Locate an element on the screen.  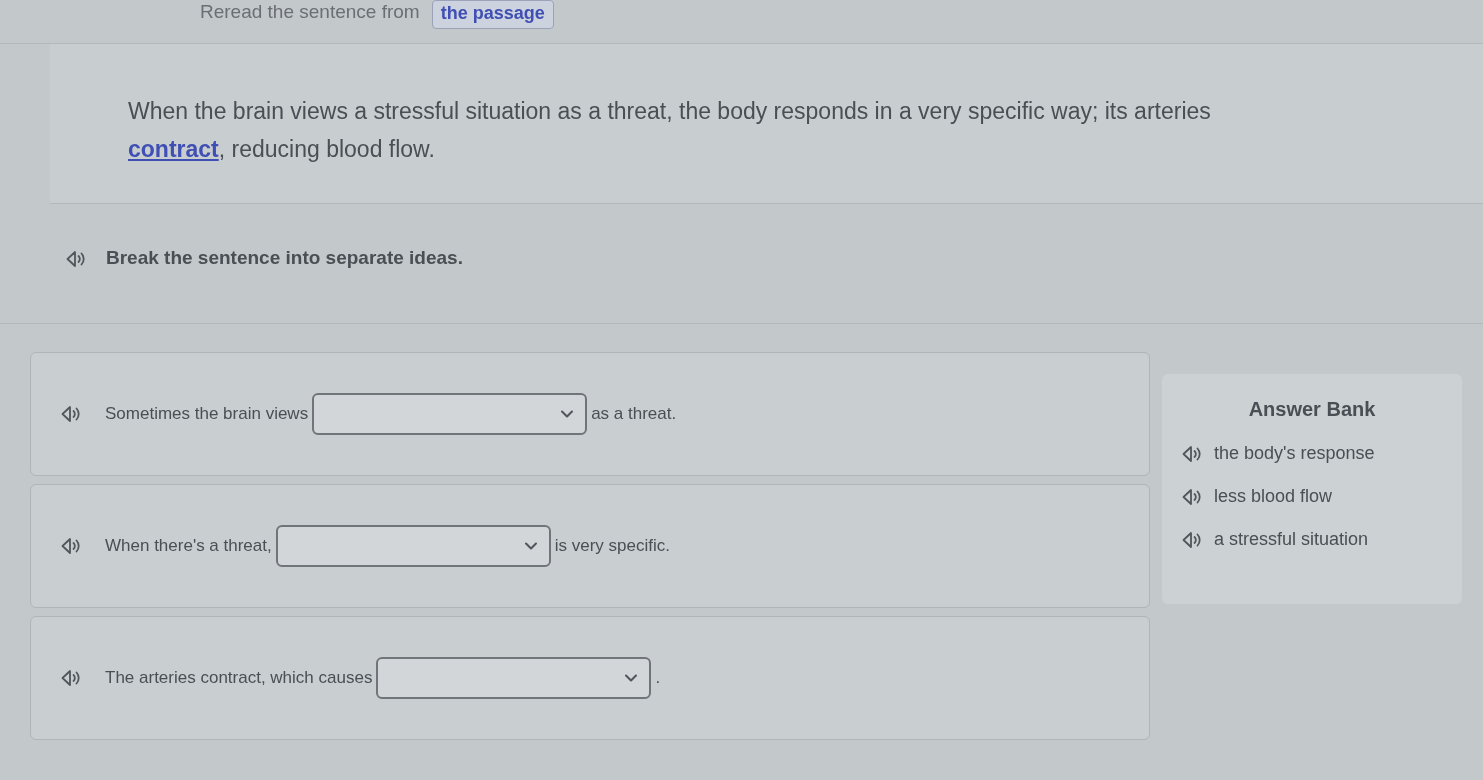
question-text: is very specific. is located at coordinates (612, 546).